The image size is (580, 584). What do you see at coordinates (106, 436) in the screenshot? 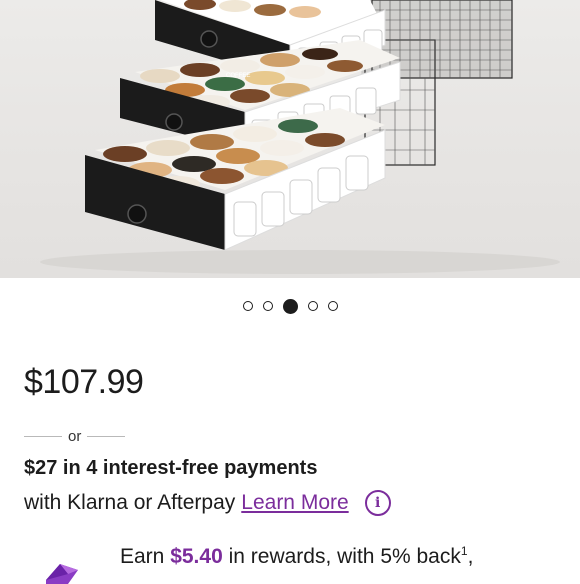
I see `divider-line-right` at bounding box center [106, 436].